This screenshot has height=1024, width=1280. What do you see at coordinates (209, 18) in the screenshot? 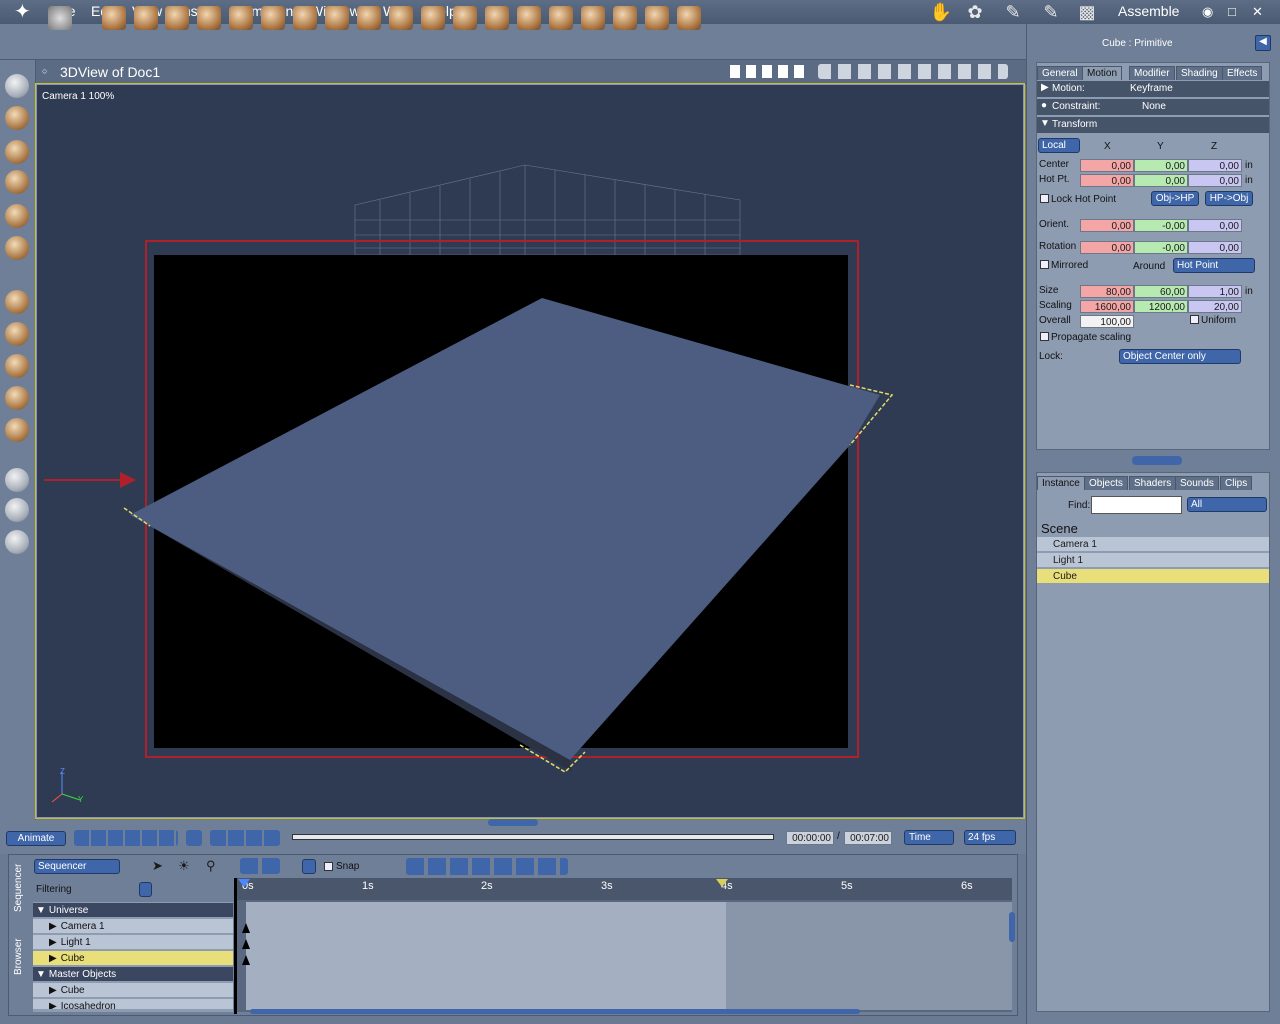
I see `pipe-icon` at bounding box center [209, 18].